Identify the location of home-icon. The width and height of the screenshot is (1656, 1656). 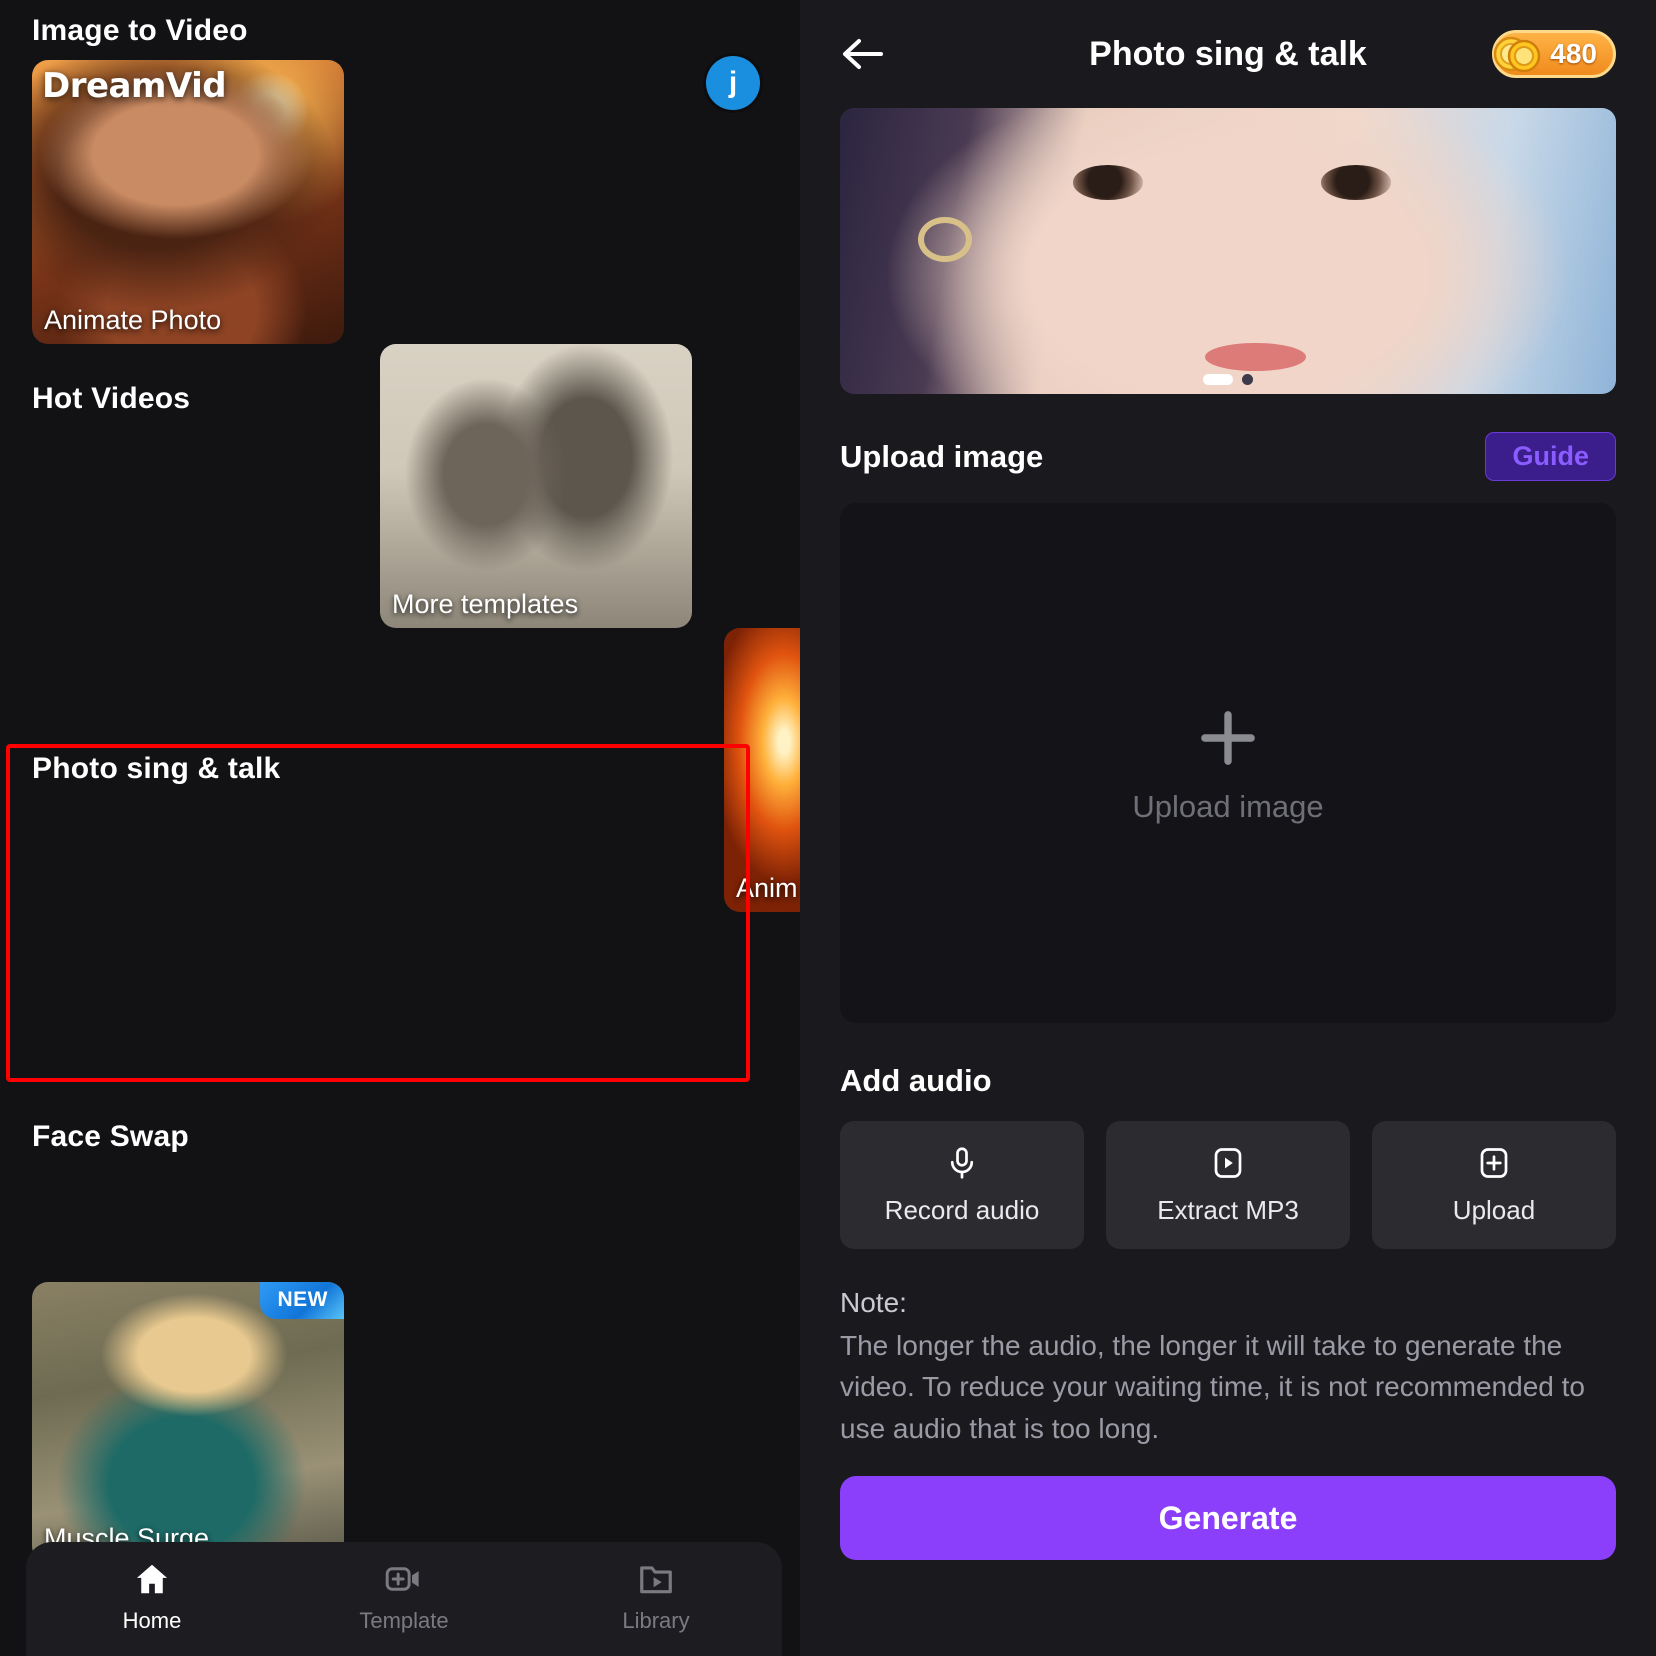
(152, 1579).